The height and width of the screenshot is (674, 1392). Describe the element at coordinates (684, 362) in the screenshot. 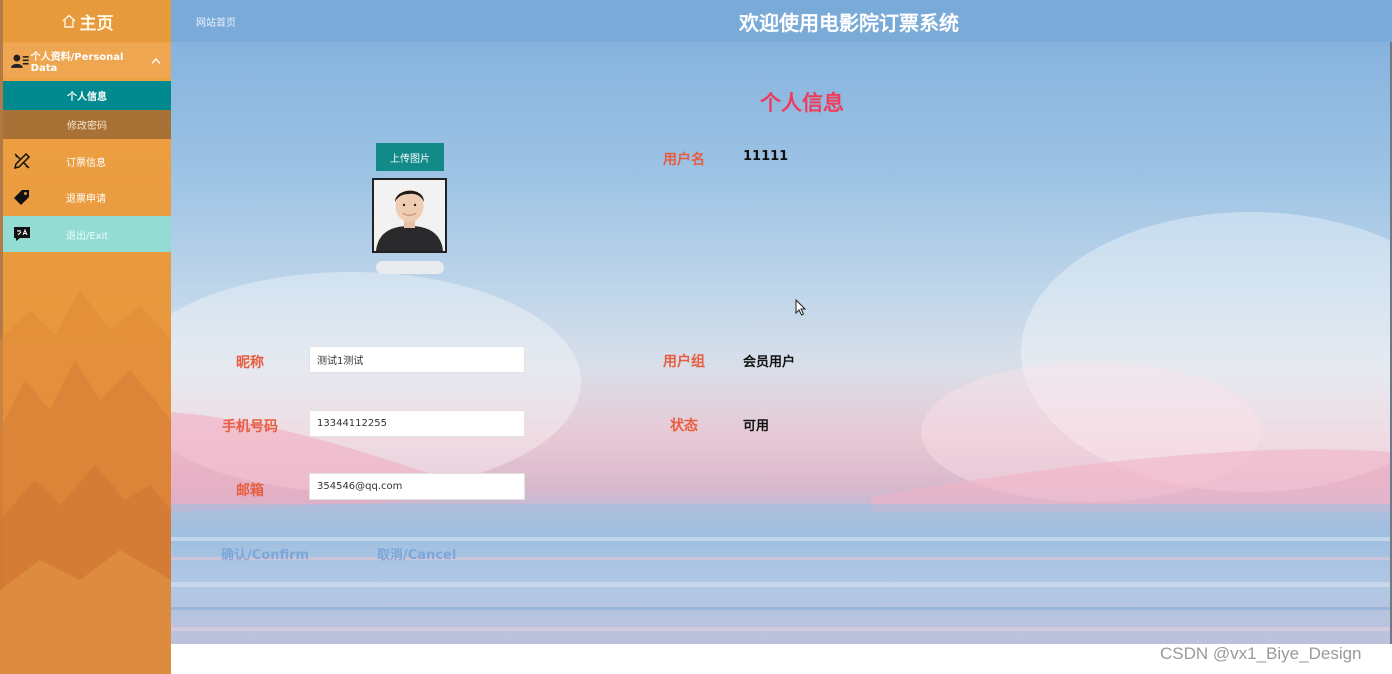

I see `user-group-label: 用户组` at that location.